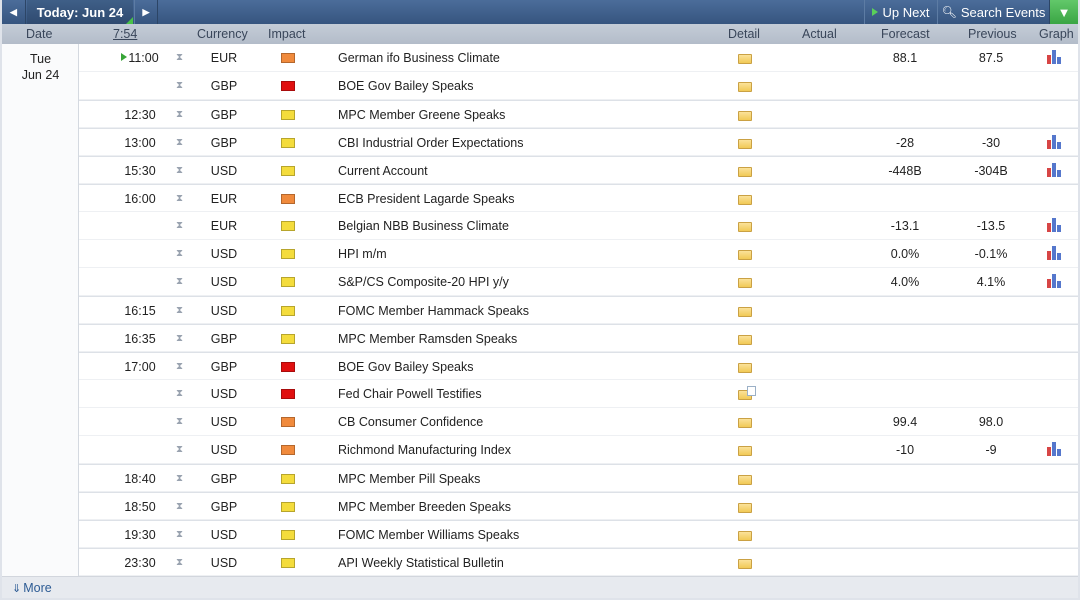 The image size is (1080, 600). Describe the element at coordinates (1063, 12) in the screenshot. I see `filter-button: ▼` at that location.